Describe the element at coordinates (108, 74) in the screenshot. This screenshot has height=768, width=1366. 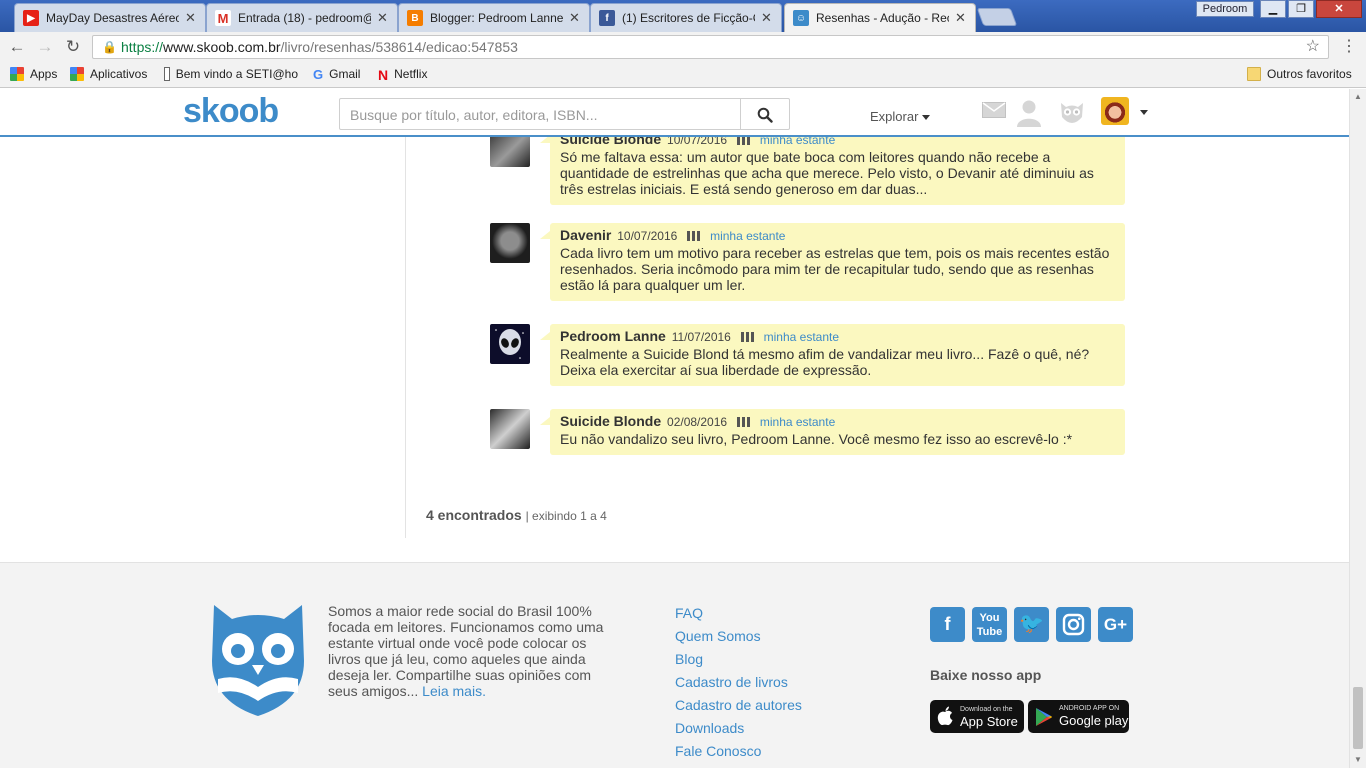
I see `bookmark-aplicativos: Aplicativos` at that location.